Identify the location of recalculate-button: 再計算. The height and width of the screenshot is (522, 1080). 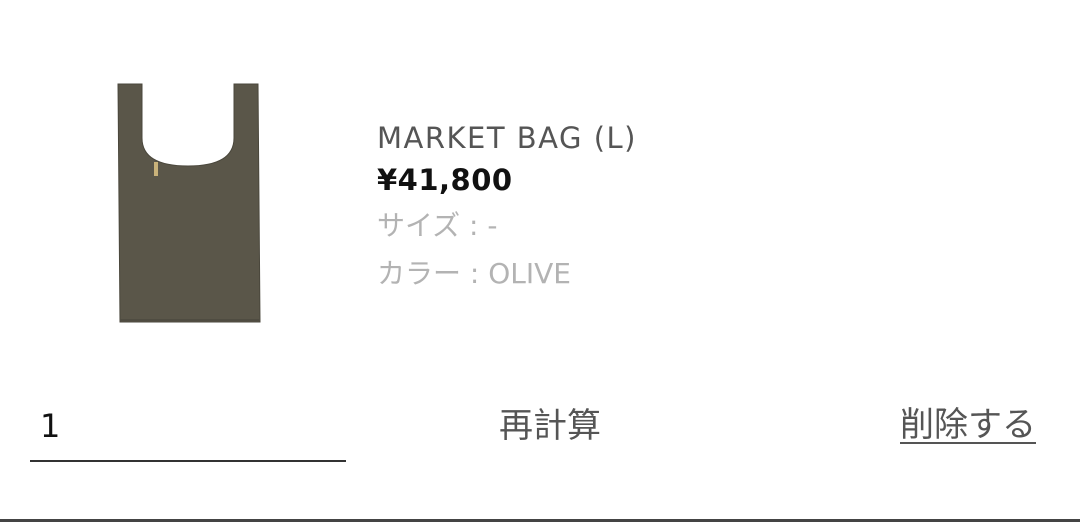
(550, 422).